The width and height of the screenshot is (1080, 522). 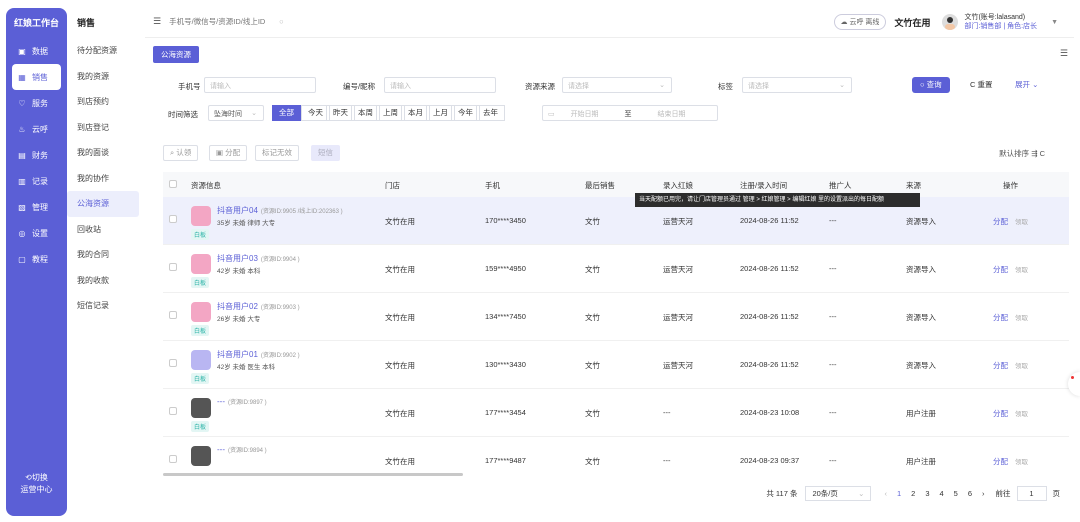 I want to click on sms-button: 短信, so click(x=325, y=153).